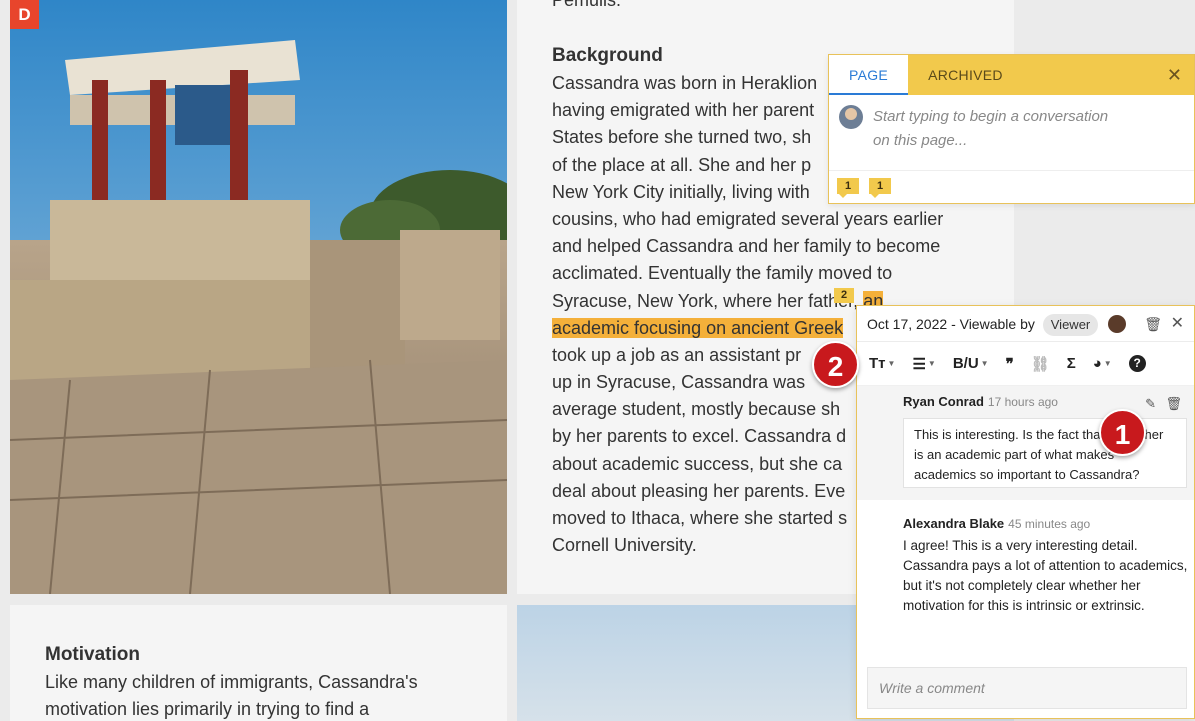 This screenshot has height=721, width=1195. I want to click on previous-paragraph-tail: Pemulis., so click(587, 5).